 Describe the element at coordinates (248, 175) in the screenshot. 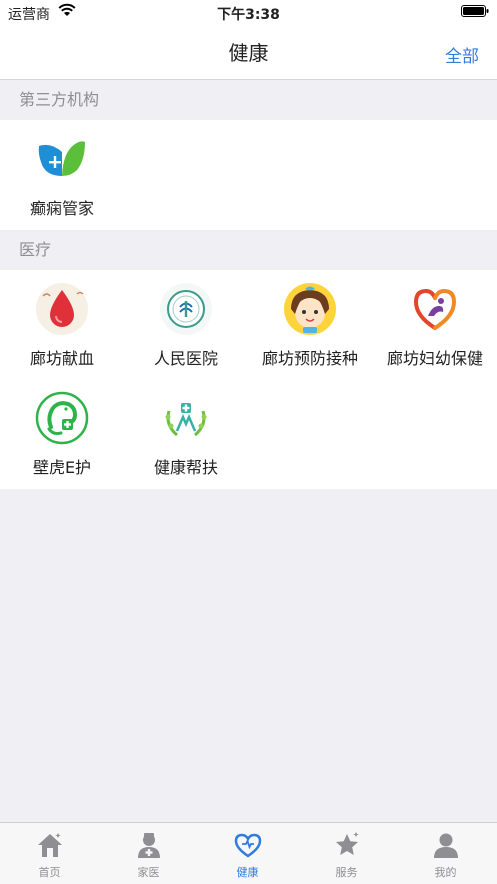

I see `section-third-party: 癫痫管家` at that location.